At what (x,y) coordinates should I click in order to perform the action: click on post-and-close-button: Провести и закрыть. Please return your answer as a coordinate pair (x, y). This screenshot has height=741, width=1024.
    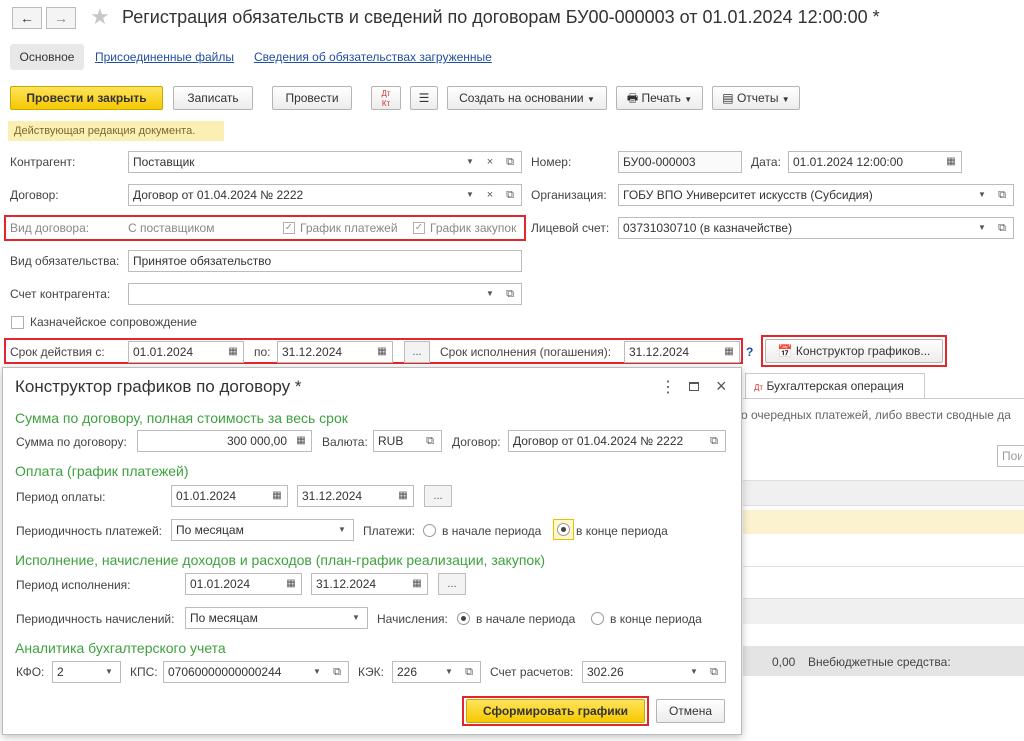
    Looking at the image, I should click on (86, 98).